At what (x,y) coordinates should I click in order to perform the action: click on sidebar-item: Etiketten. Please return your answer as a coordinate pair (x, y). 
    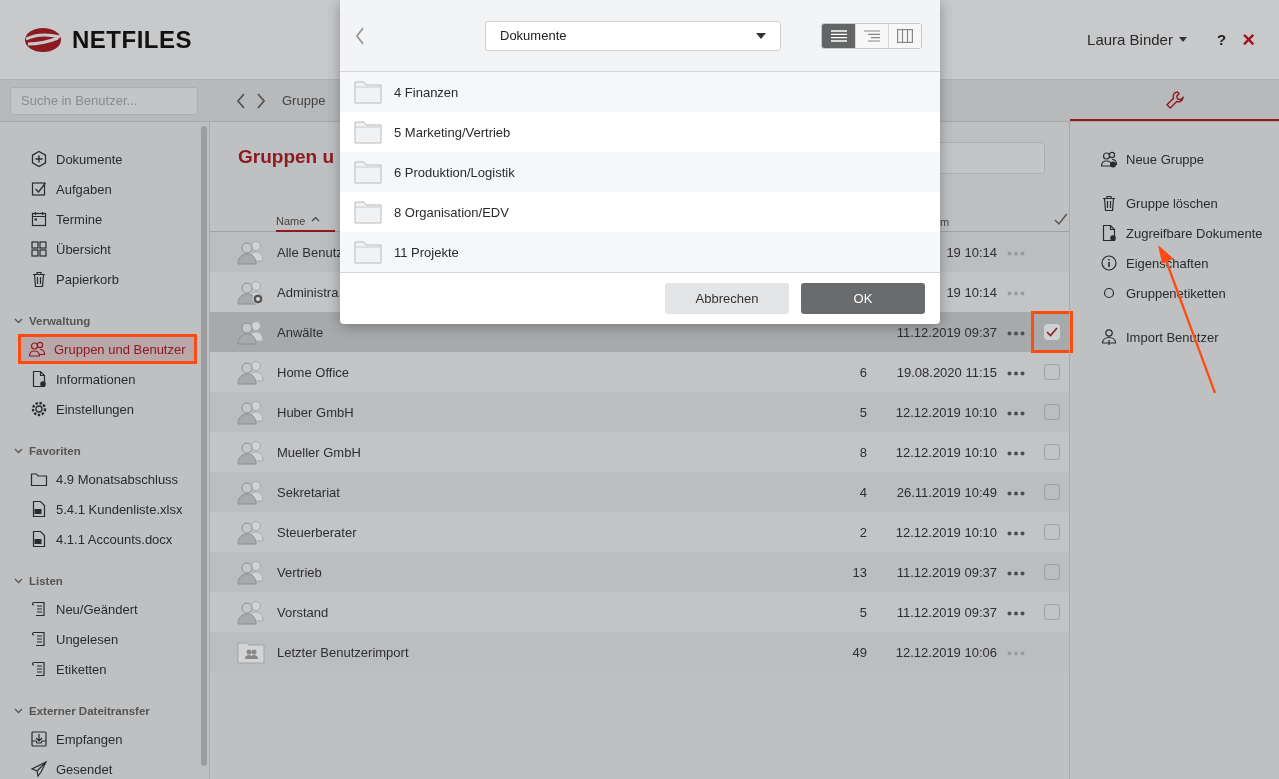
    Looking at the image, I should click on (100, 669).